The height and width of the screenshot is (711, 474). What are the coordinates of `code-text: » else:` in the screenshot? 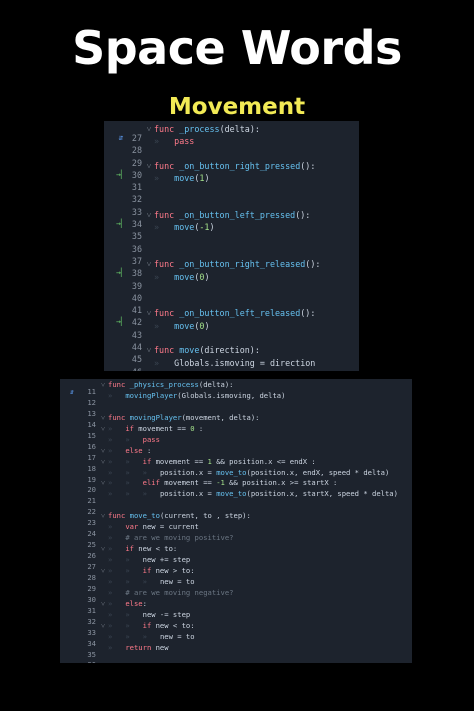 It's located at (127, 603).